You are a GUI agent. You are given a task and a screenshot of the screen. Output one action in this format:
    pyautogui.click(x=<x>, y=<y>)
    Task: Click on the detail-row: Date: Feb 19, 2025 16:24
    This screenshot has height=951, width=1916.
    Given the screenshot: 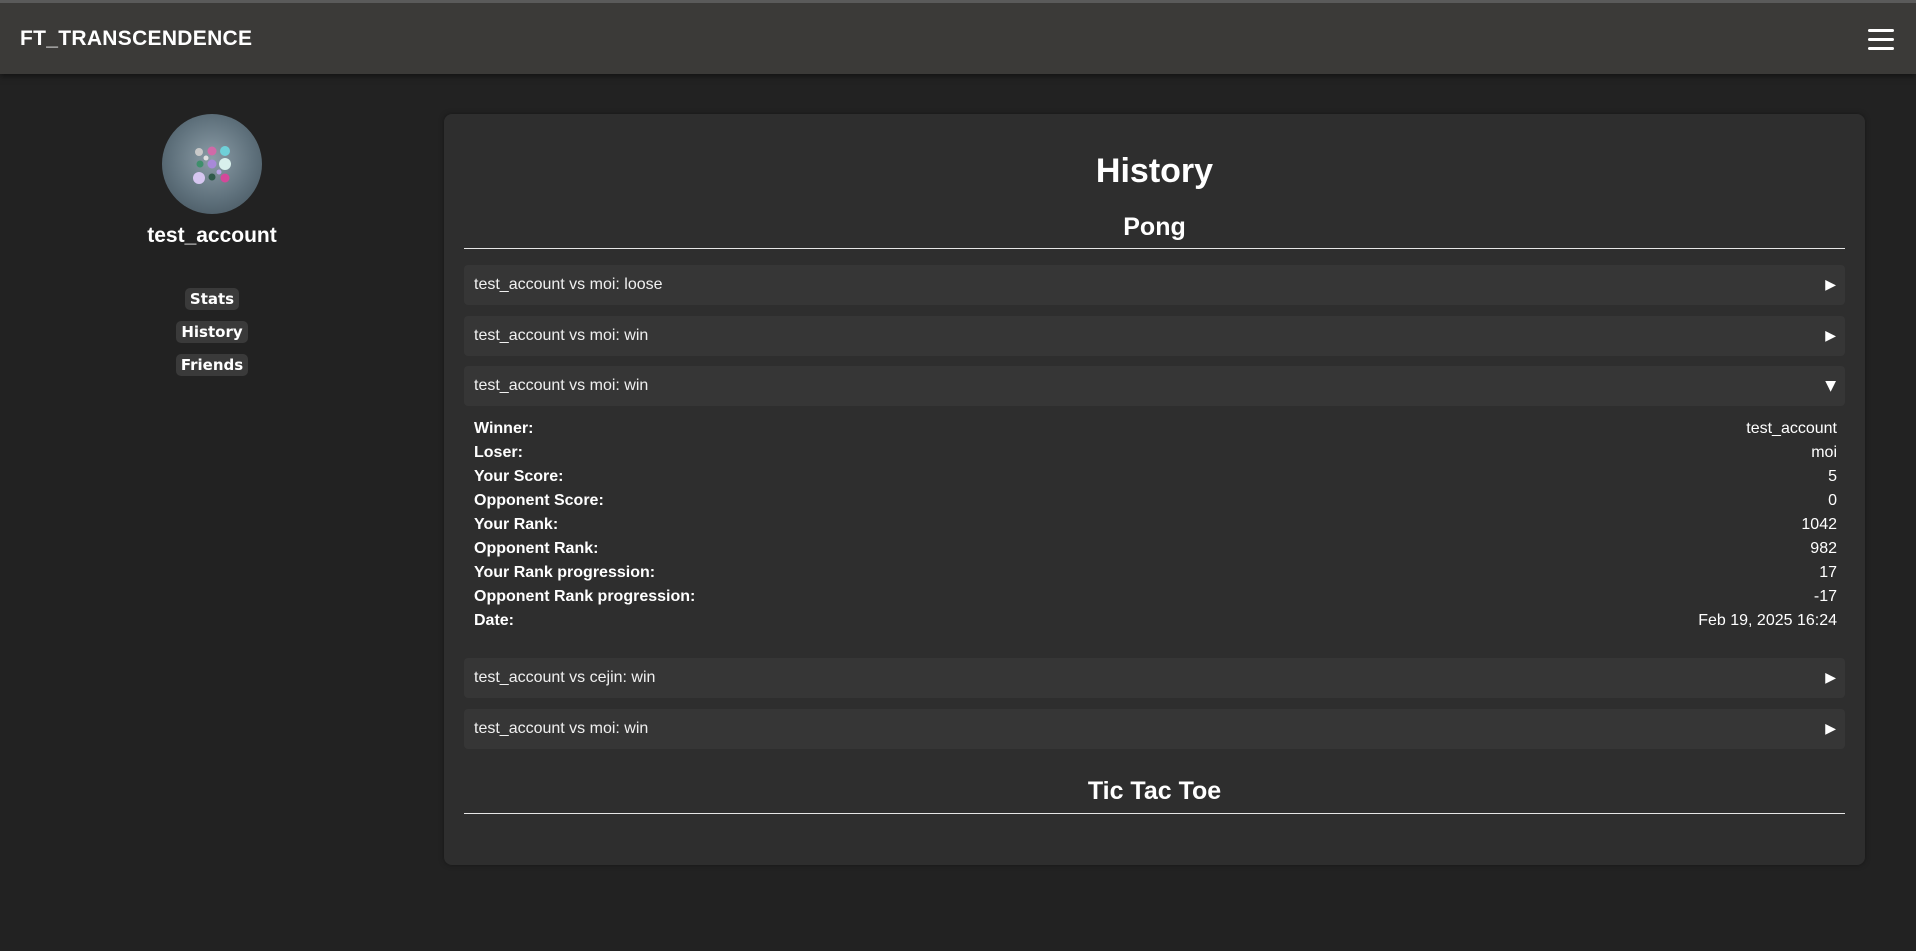 What is the action you would take?
    pyautogui.click(x=1155, y=624)
    